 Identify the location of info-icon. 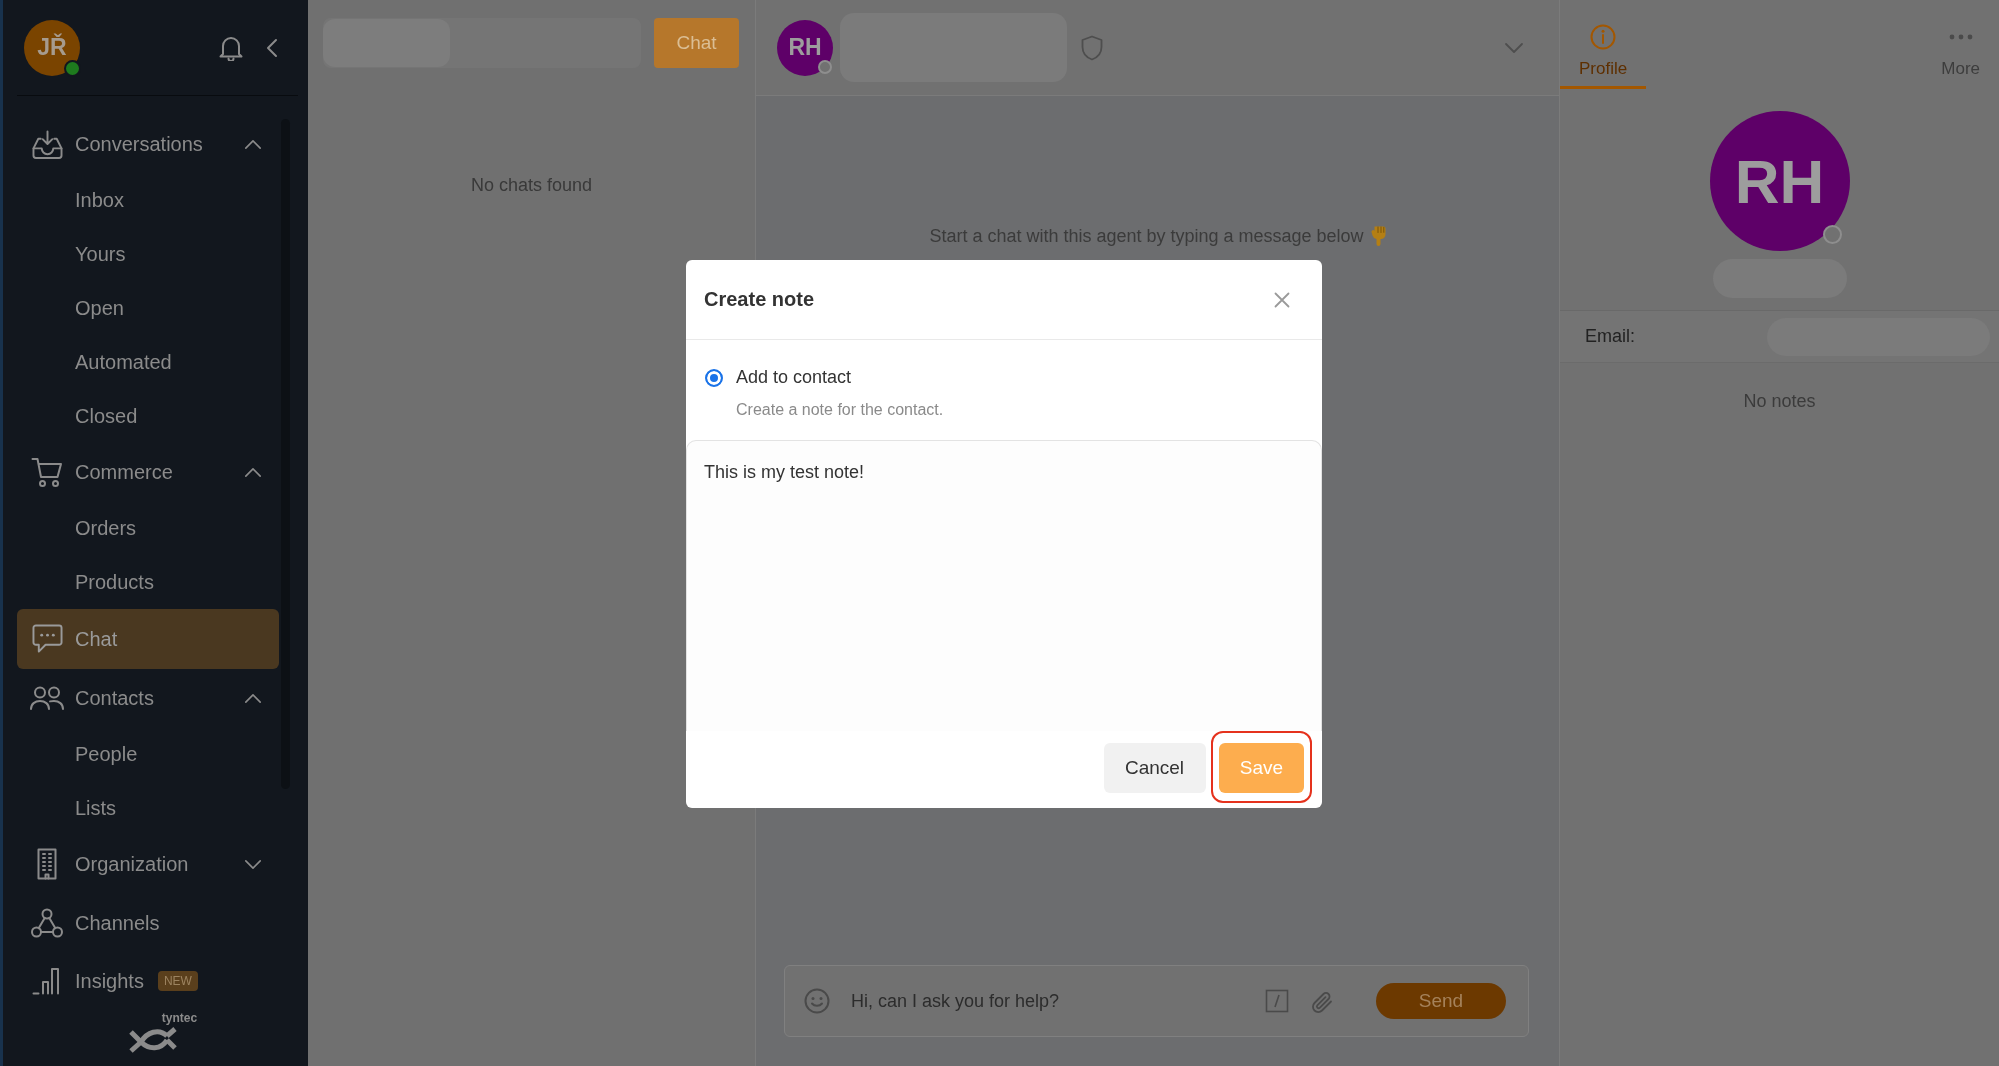
(1603, 37).